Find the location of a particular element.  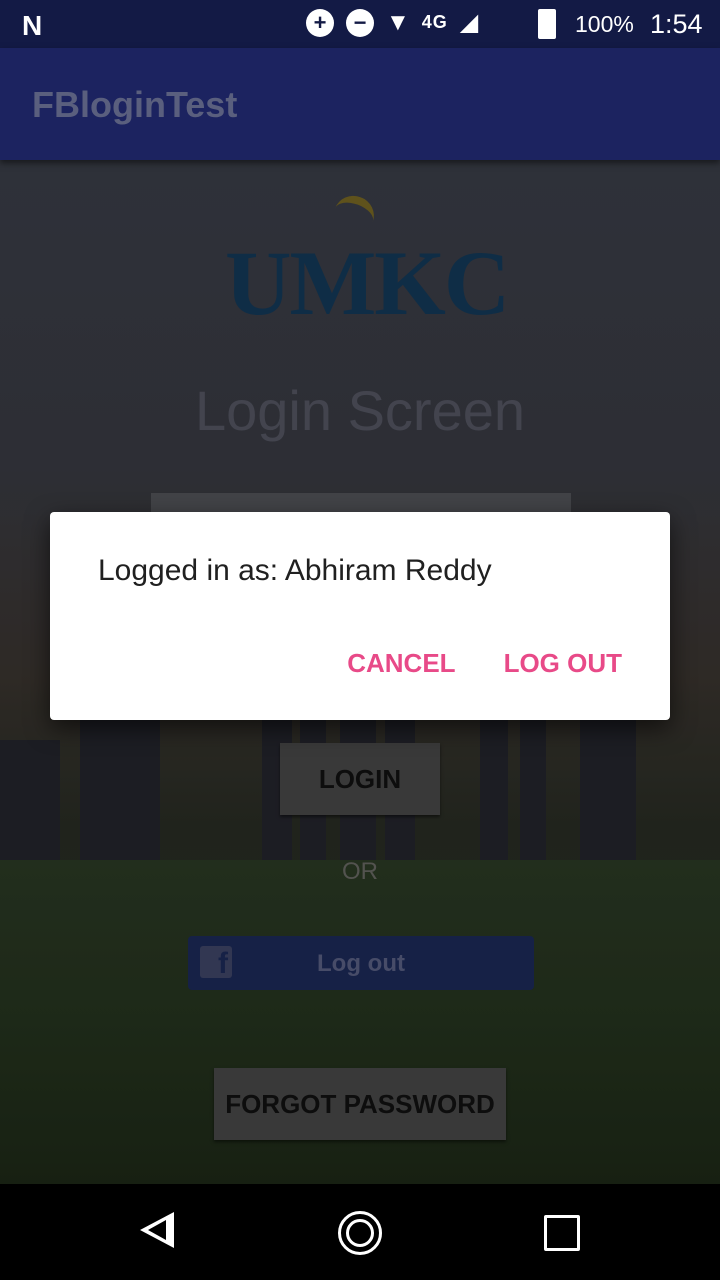

app-title: FBloginTest is located at coordinates (135, 104).